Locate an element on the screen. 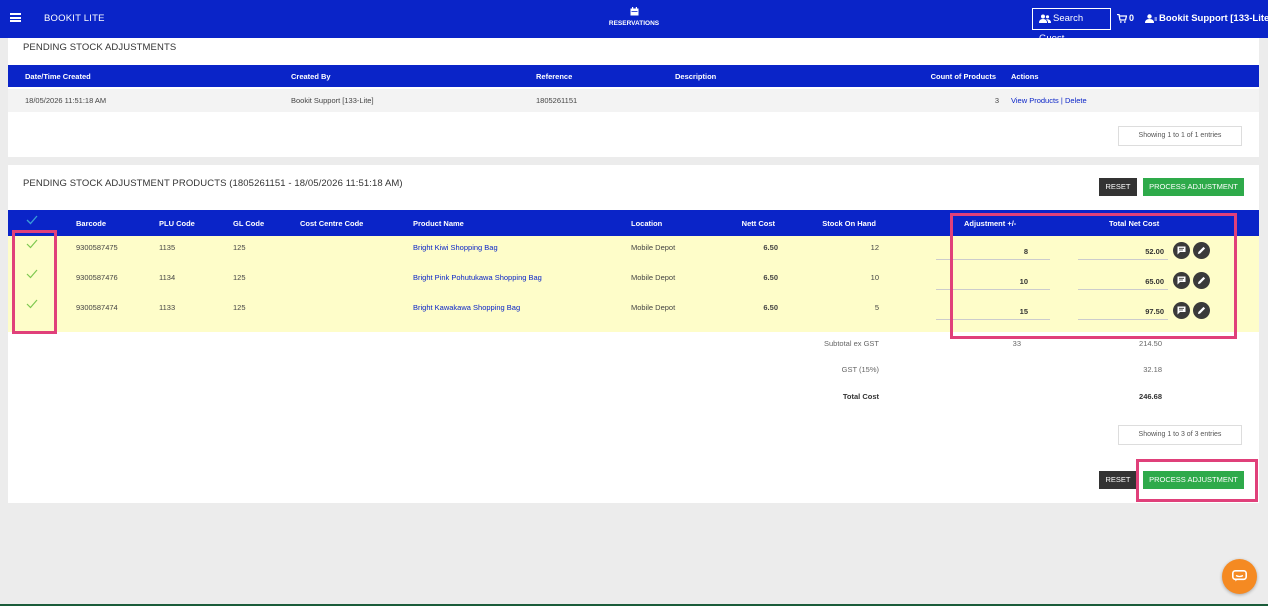 The height and width of the screenshot is (606, 1268). cell-stock: 10 is located at coordinates (874, 277).